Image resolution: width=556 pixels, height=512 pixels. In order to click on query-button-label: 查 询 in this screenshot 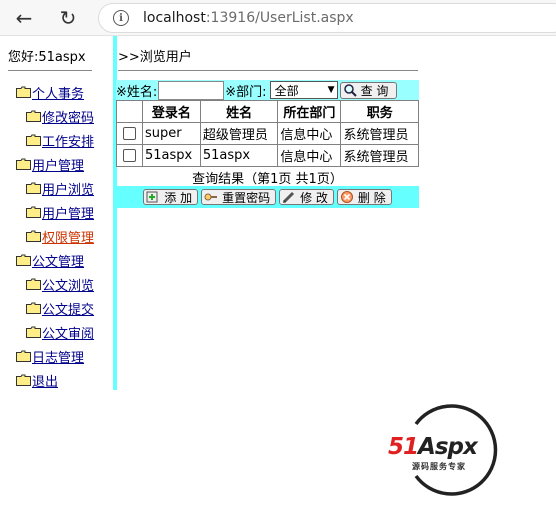, I will do `click(374, 90)`.